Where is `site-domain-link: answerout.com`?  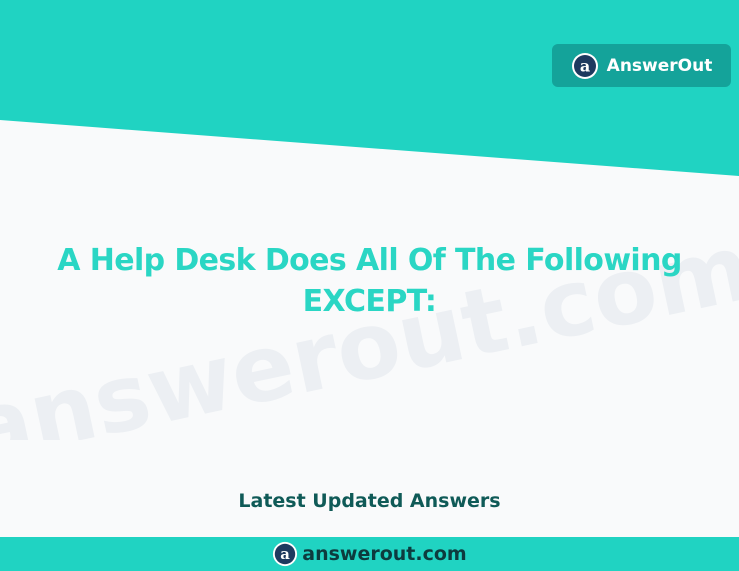 site-domain-link: answerout.com is located at coordinates (384, 554).